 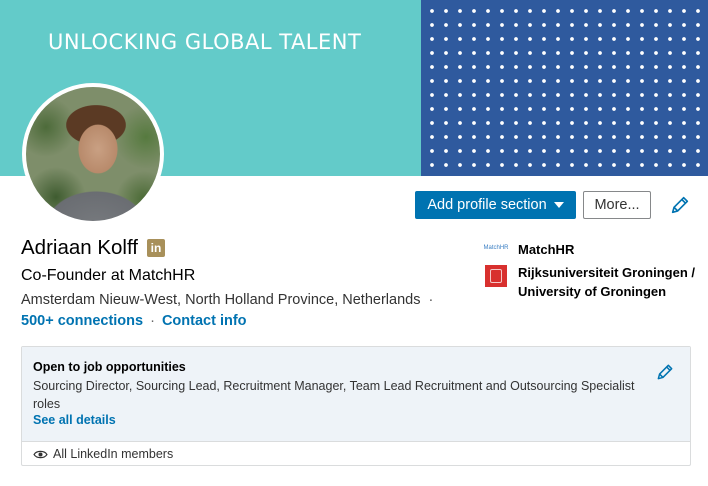 I want to click on connections-link: 500+ connections, so click(x=82, y=321).